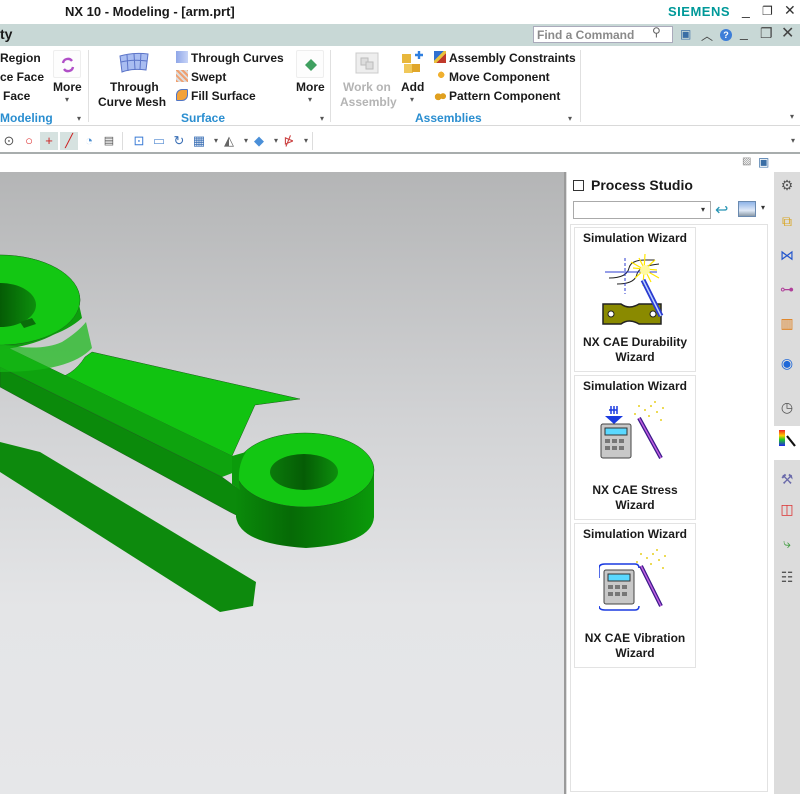 This screenshot has height=794, width=800. What do you see at coordinates (505, 58) in the screenshot?
I see `assembly-constraints-button: Assembly Constraints` at bounding box center [505, 58].